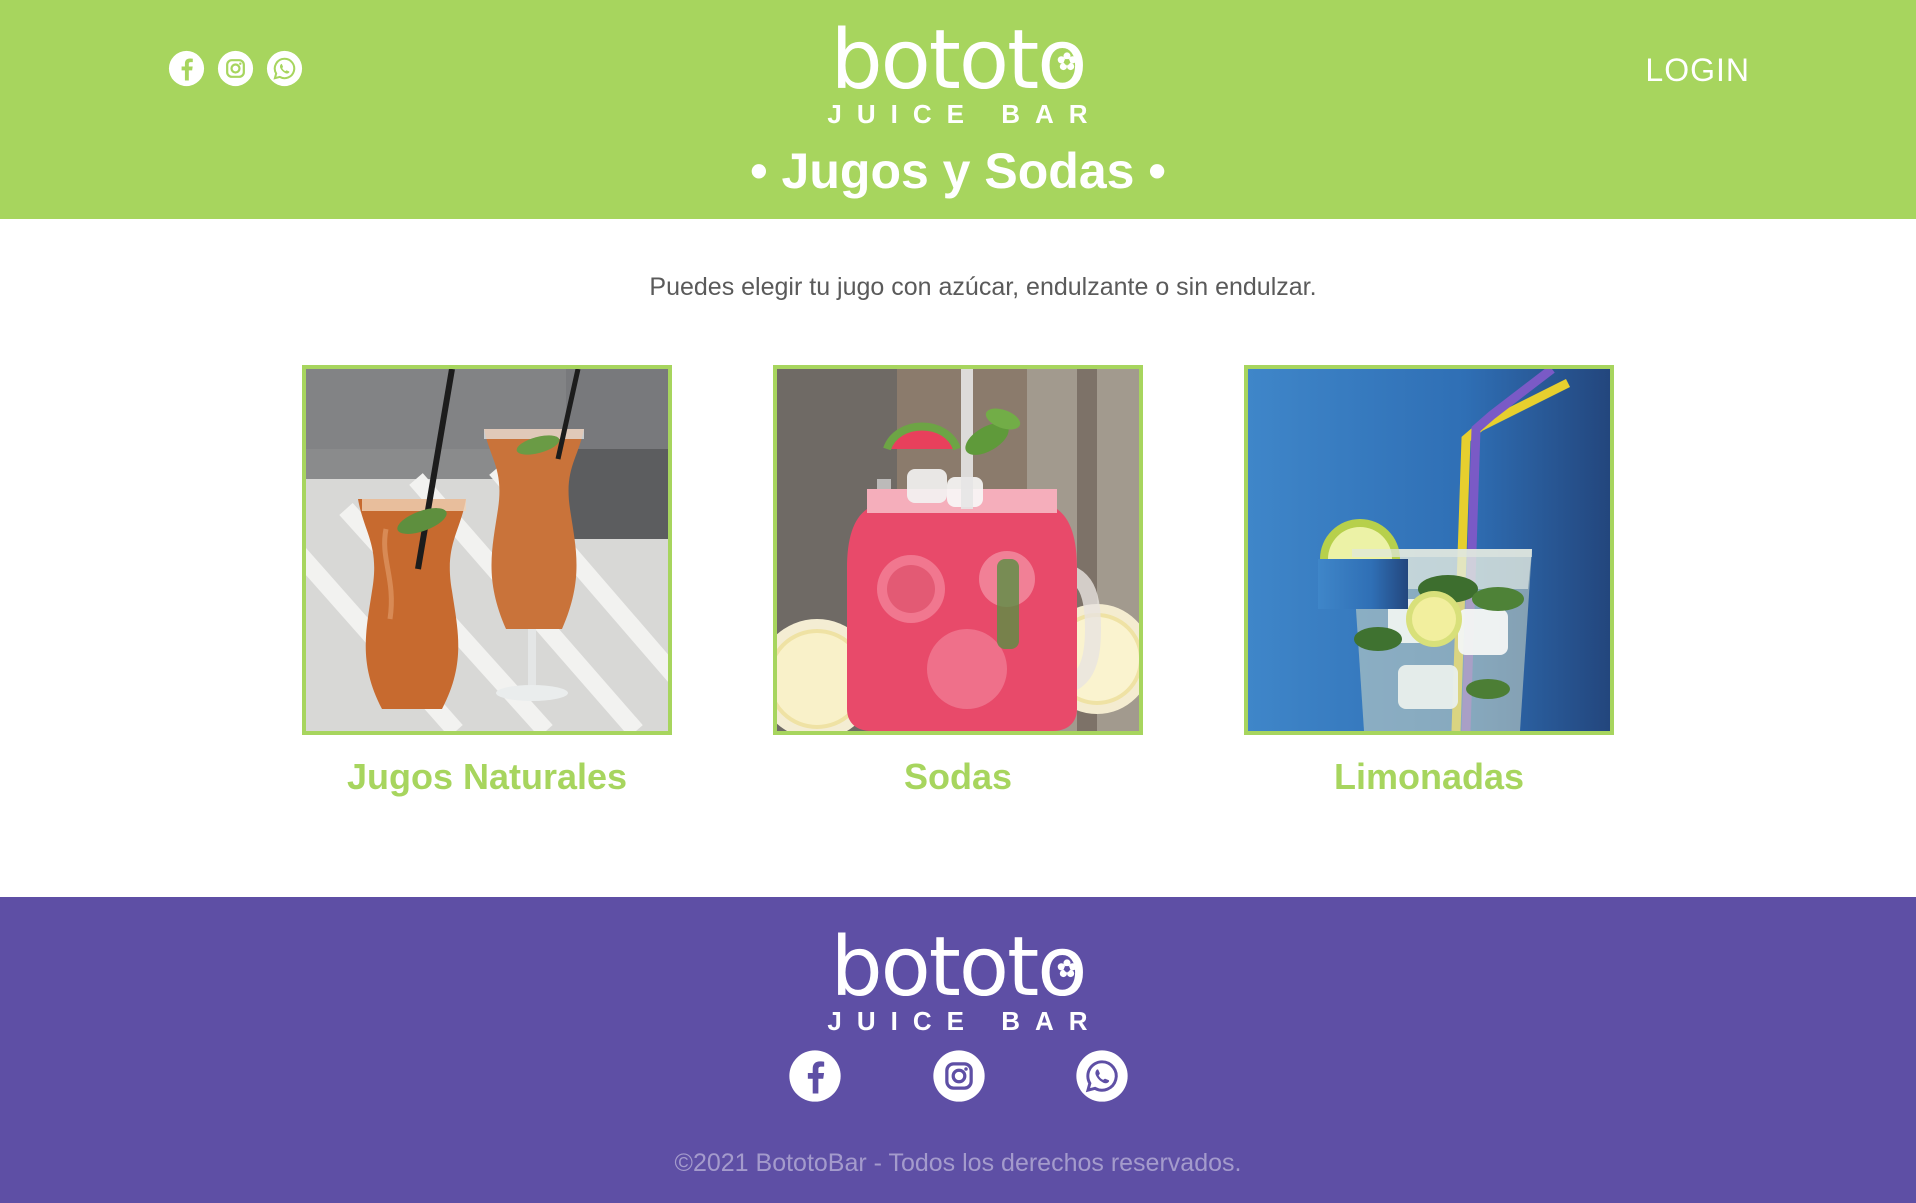 The width and height of the screenshot is (1916, 1203). What do you see at coordinates (1429, 777) in the screenshot?
I see `category-label: Limonadas` at bounding box center [1429, 777].